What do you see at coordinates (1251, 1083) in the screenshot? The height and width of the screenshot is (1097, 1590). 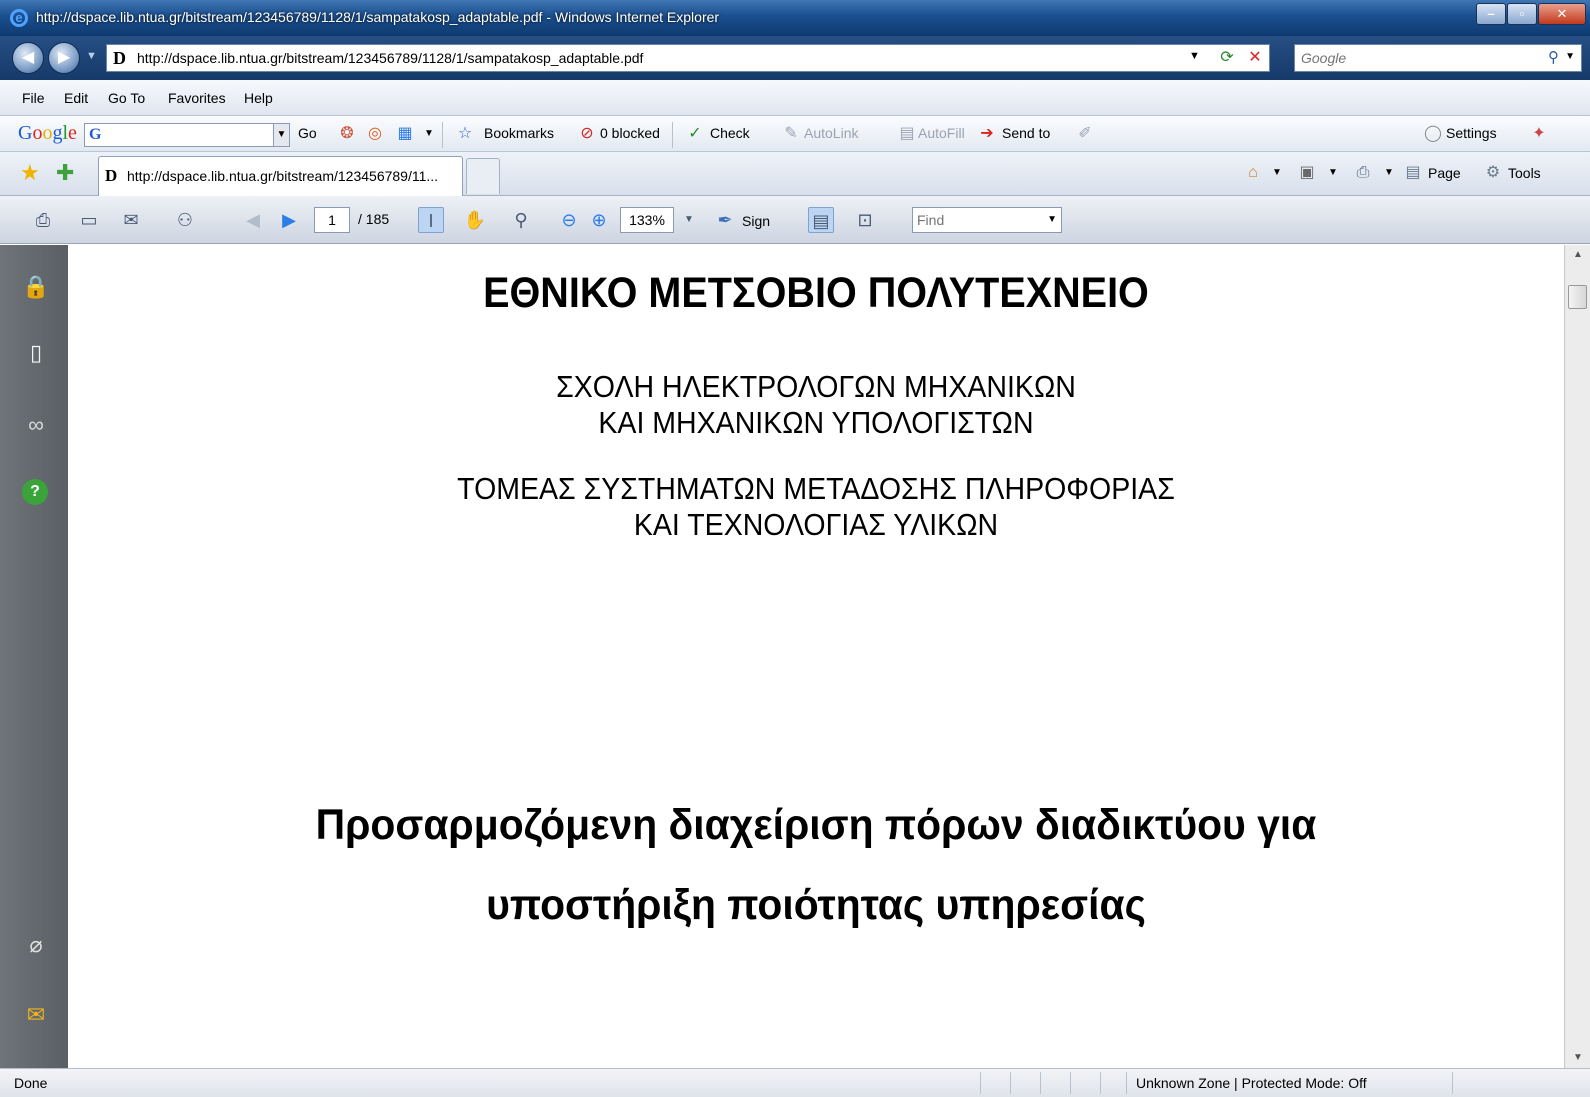 I see `security-zone-status: Unknown Zone | Protected Mode: Off` at bounding box center [1251, 1083].